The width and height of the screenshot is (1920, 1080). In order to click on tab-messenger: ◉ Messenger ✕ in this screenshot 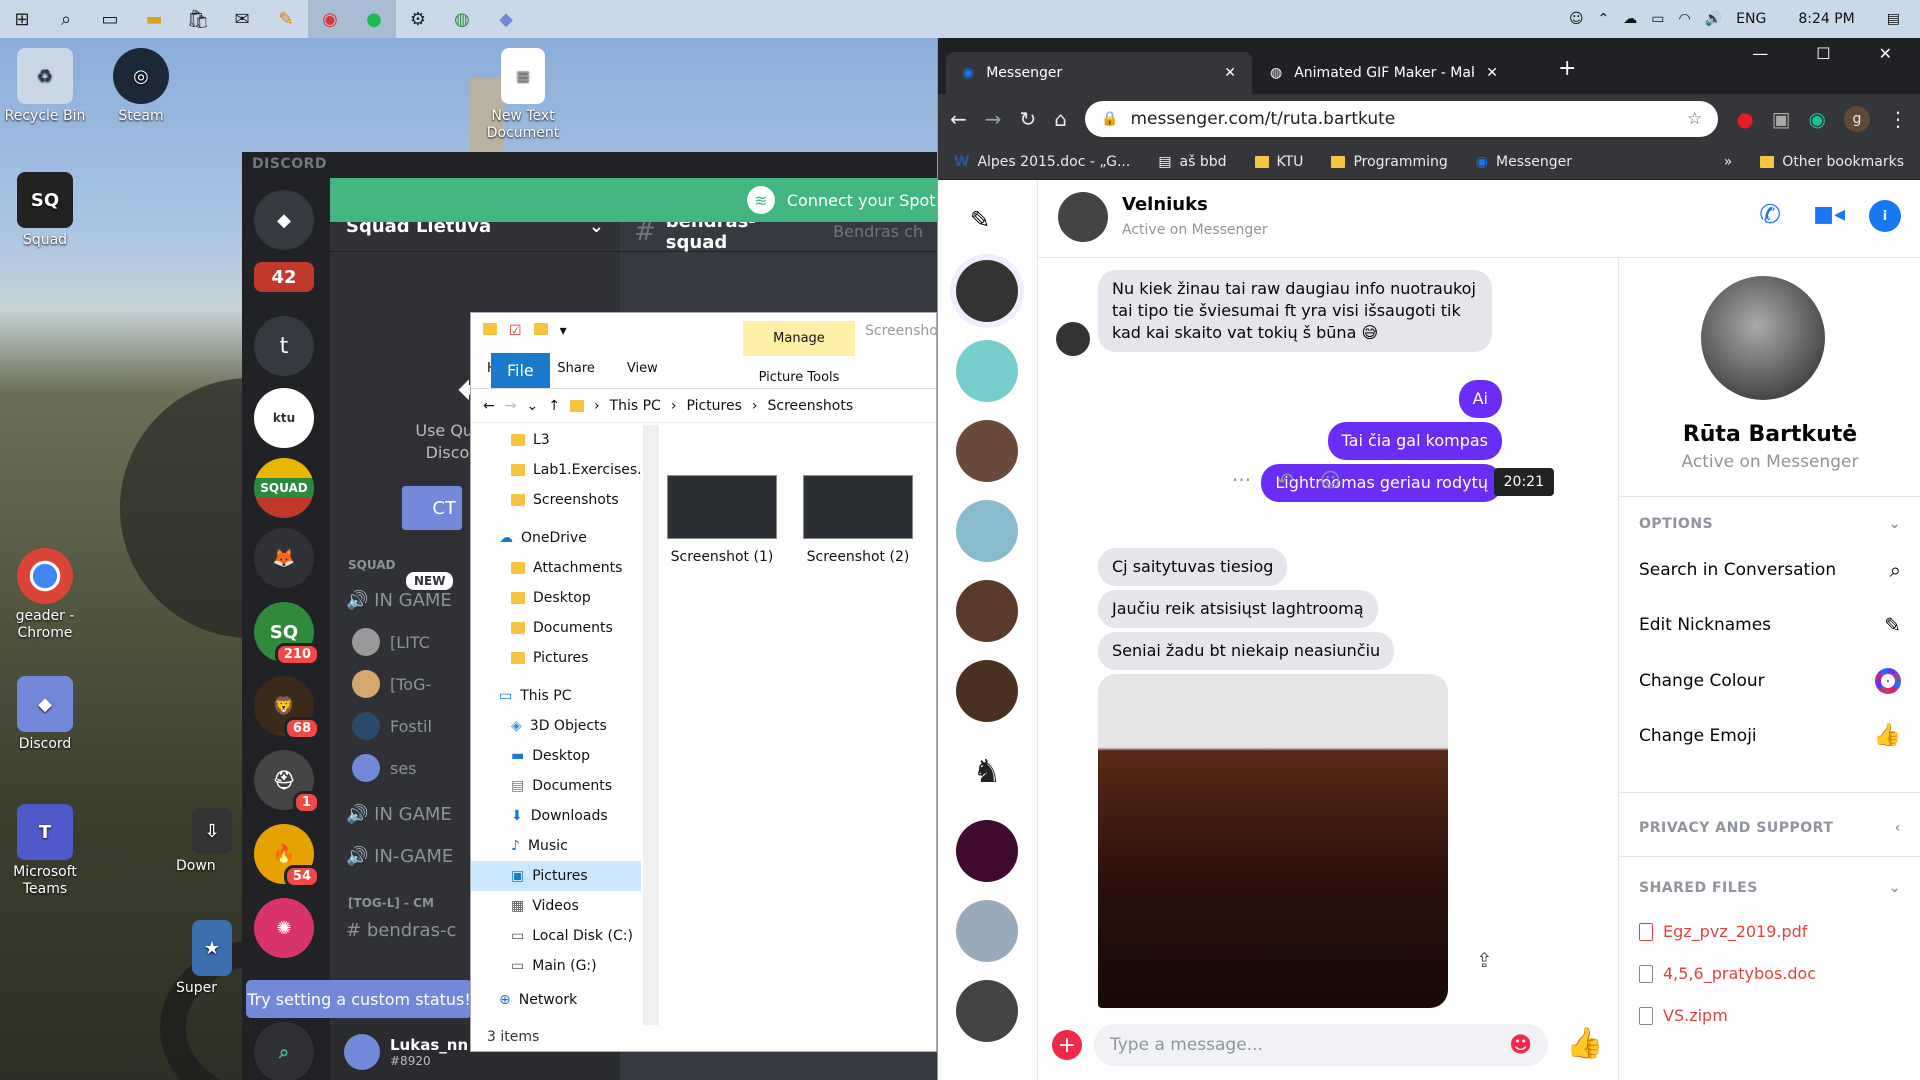, I will do `click(1099, 73)`.